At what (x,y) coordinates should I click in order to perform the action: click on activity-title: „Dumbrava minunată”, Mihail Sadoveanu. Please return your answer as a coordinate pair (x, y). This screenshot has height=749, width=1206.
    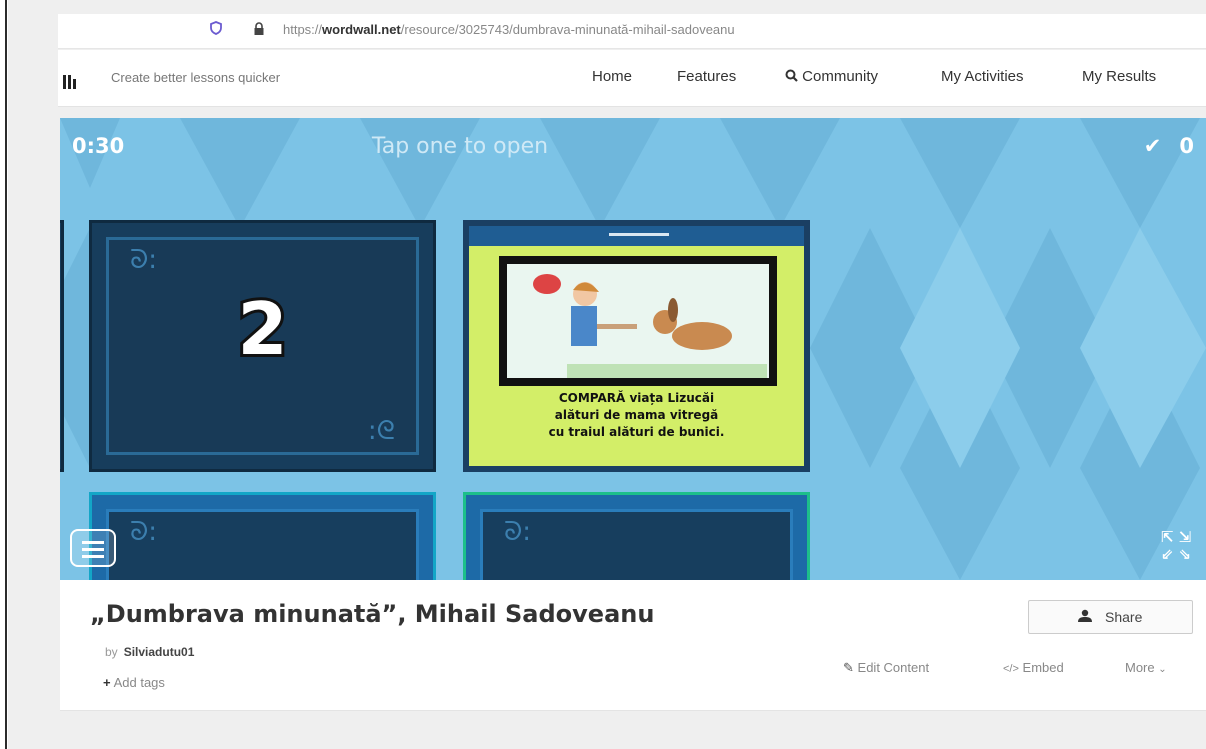
    Looking at the image, I should click on (372, 614).